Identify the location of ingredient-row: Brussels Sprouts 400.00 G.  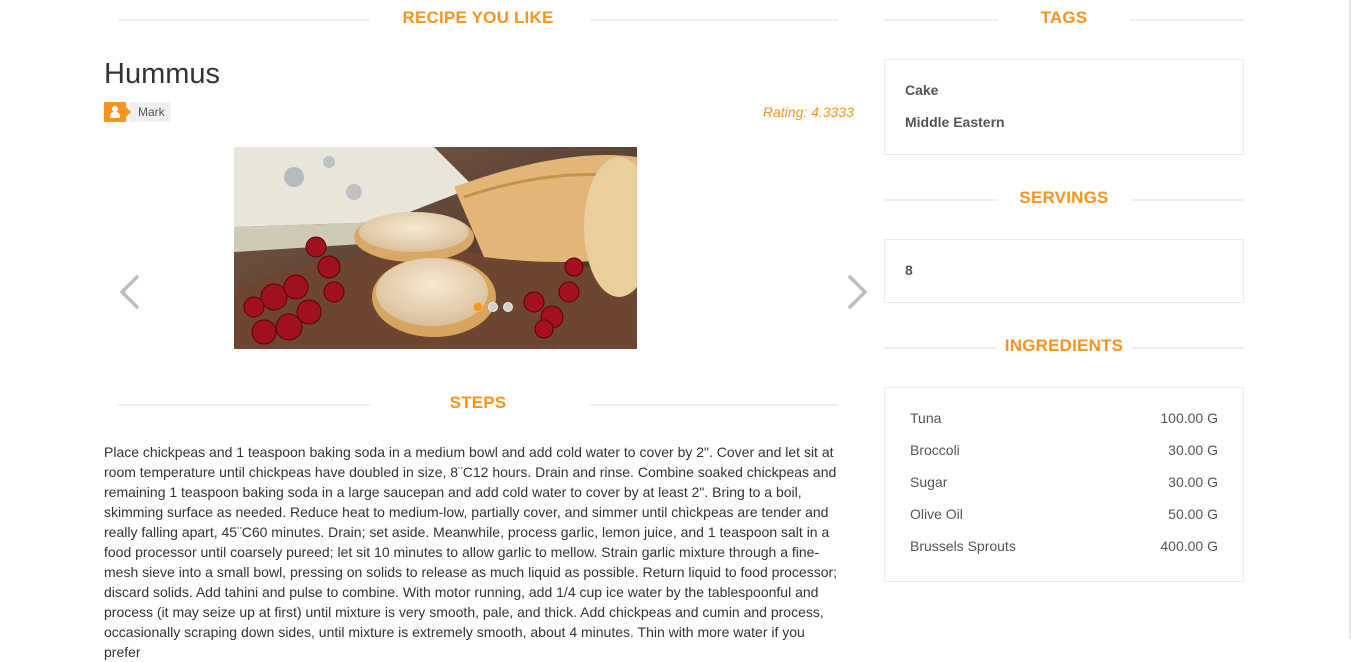
(1064, 546).